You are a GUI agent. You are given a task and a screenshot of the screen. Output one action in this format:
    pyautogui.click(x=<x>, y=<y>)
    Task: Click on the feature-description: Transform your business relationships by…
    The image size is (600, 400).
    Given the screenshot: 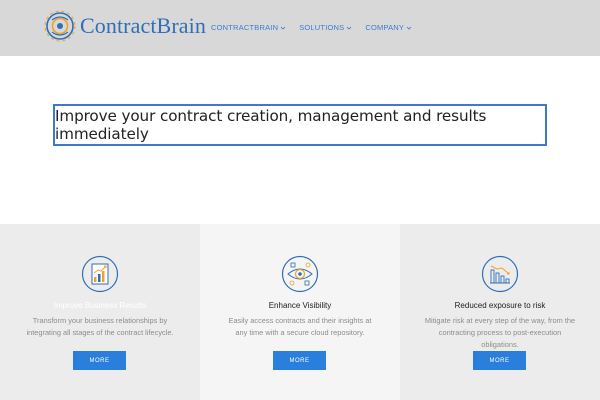 What is the action you would take?
    pyautogui.click(x=100, y=326)
    